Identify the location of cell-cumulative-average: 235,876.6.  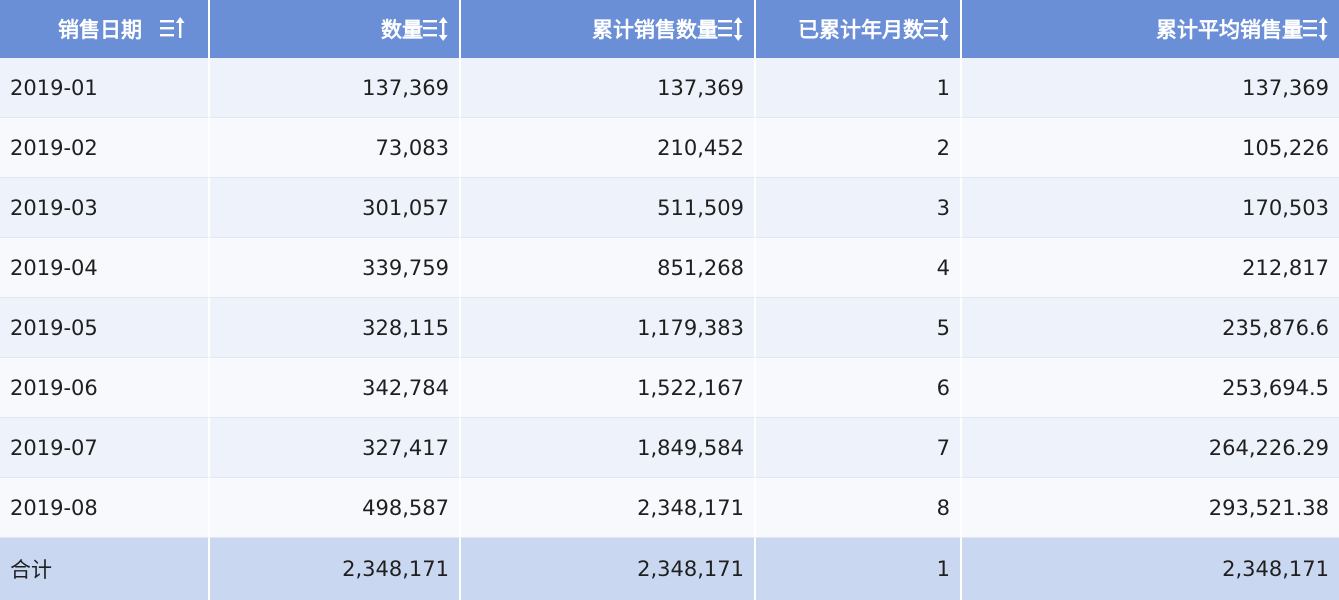
(1150, 328).